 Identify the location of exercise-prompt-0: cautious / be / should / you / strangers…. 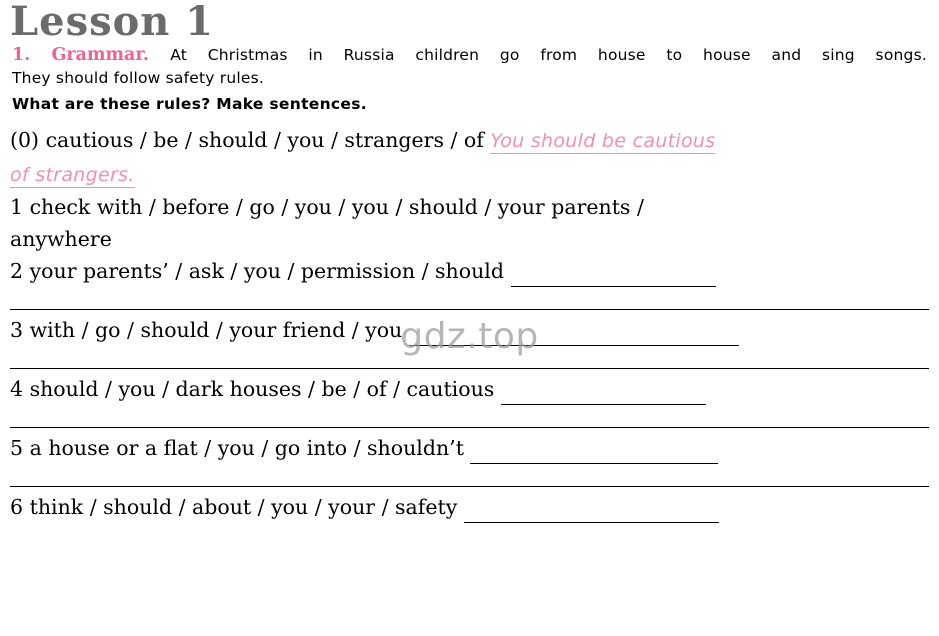
(264, 140).